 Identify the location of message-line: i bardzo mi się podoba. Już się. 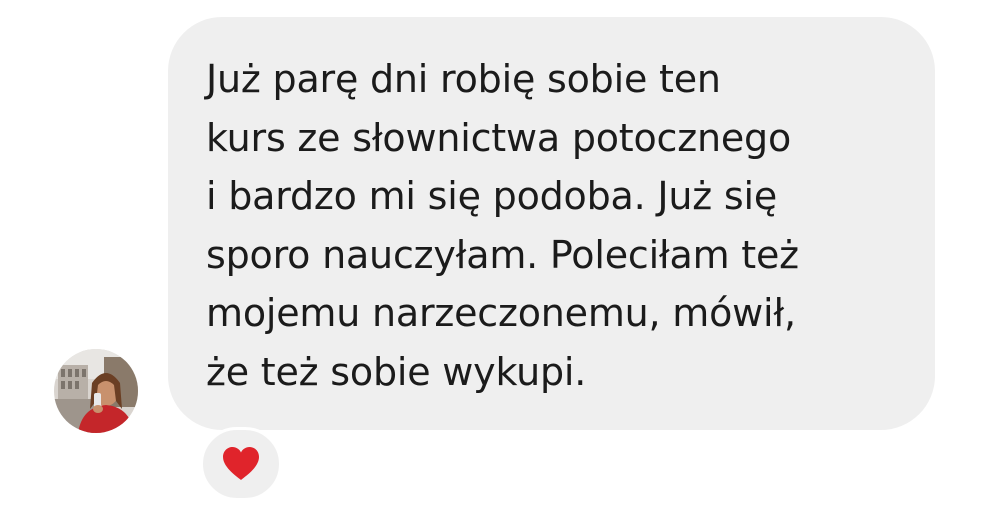
(492, 196).